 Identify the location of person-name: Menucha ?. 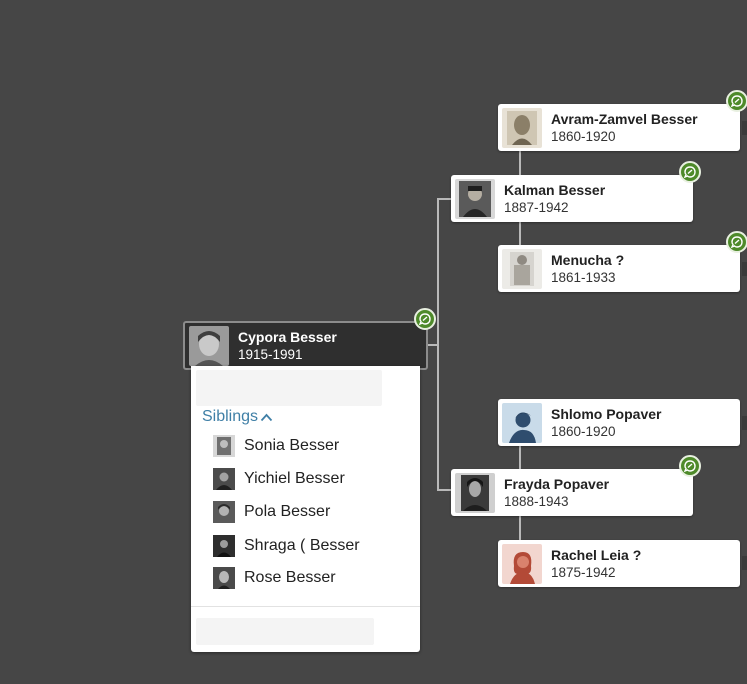
(588, 259).